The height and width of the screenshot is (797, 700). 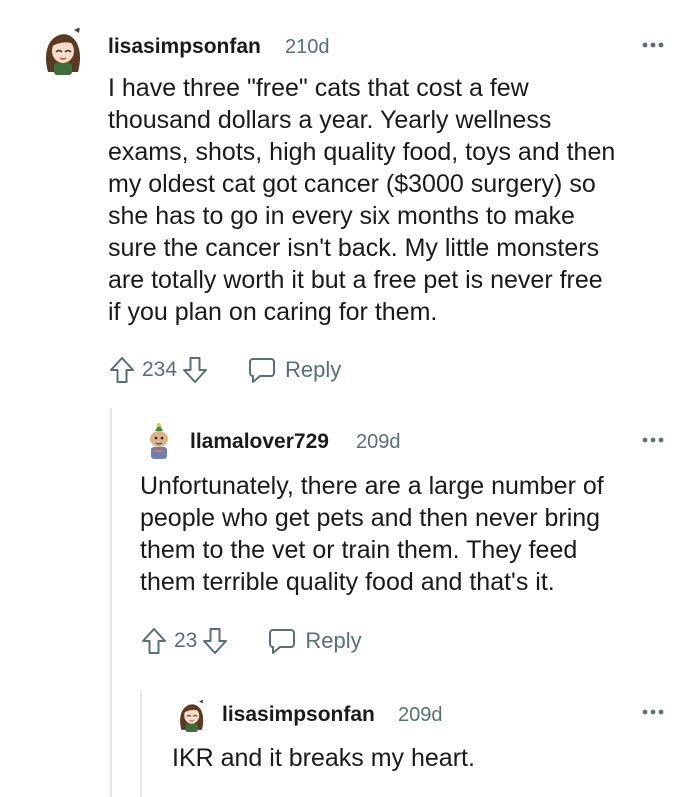 I want to click on comment-author: lisasimpsonfan, so click(x=298, y=715).